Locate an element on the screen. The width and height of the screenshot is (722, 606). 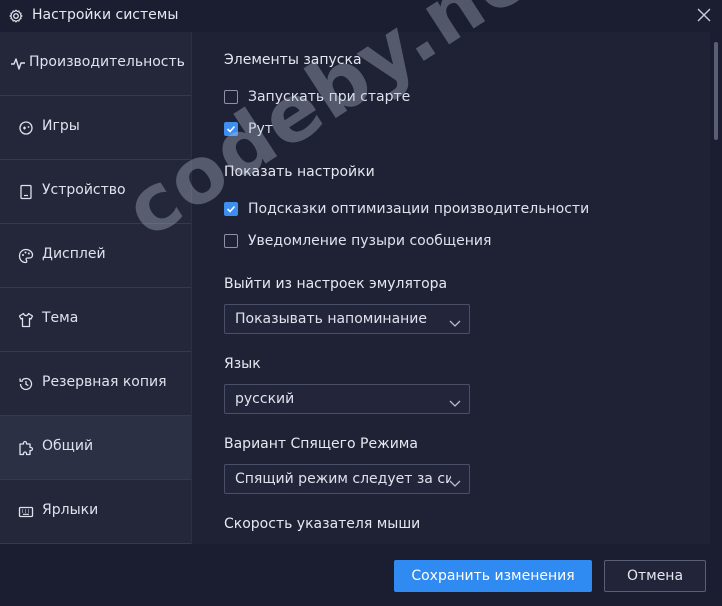
launch-on-start-checkbox: Запускать при старте is located at coordinates (317, 97).